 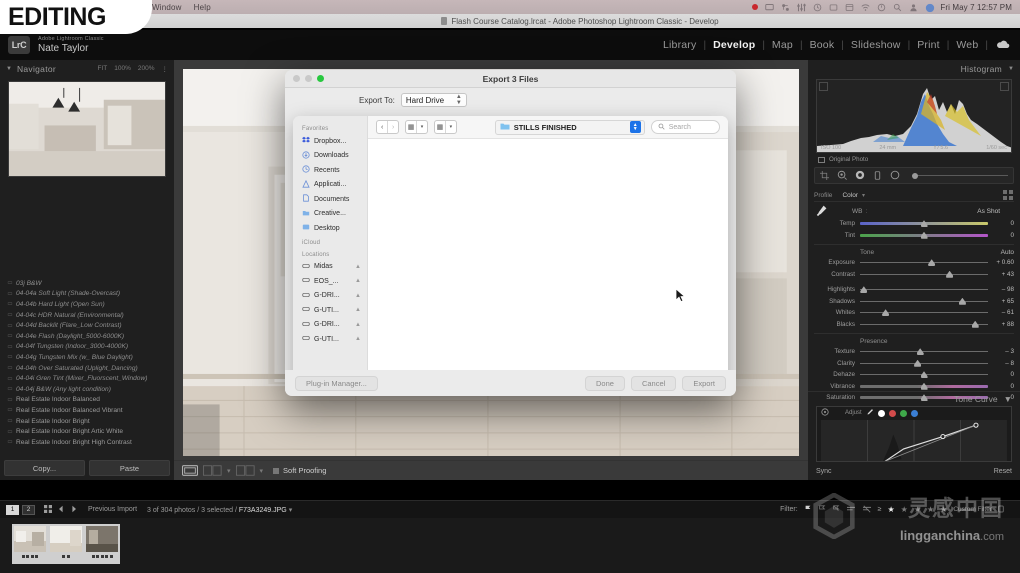 What do you see at coordinates (89, 357) in the screenshot?
I see `preset-item: ▭ 04-04g Tungsten Mix (w_ Blue Daylight)` at bounding box center [89, 357].